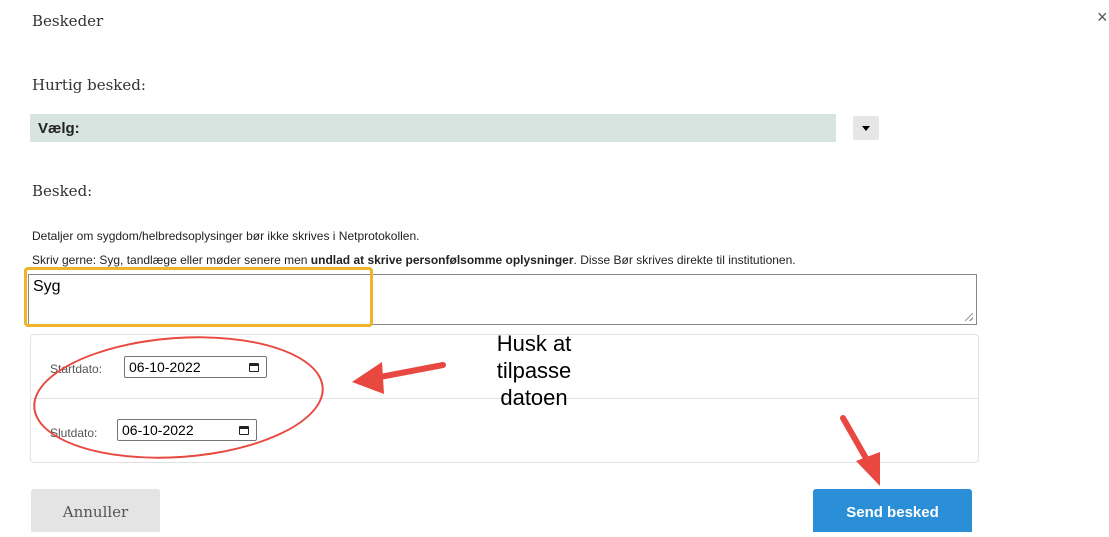 The width and height of the screenshot is (1109, 537). What do you see at coordinates (95, 510) in the screenshot?
I see `cancel-button: Annuller` at bounding box center [95, 510].